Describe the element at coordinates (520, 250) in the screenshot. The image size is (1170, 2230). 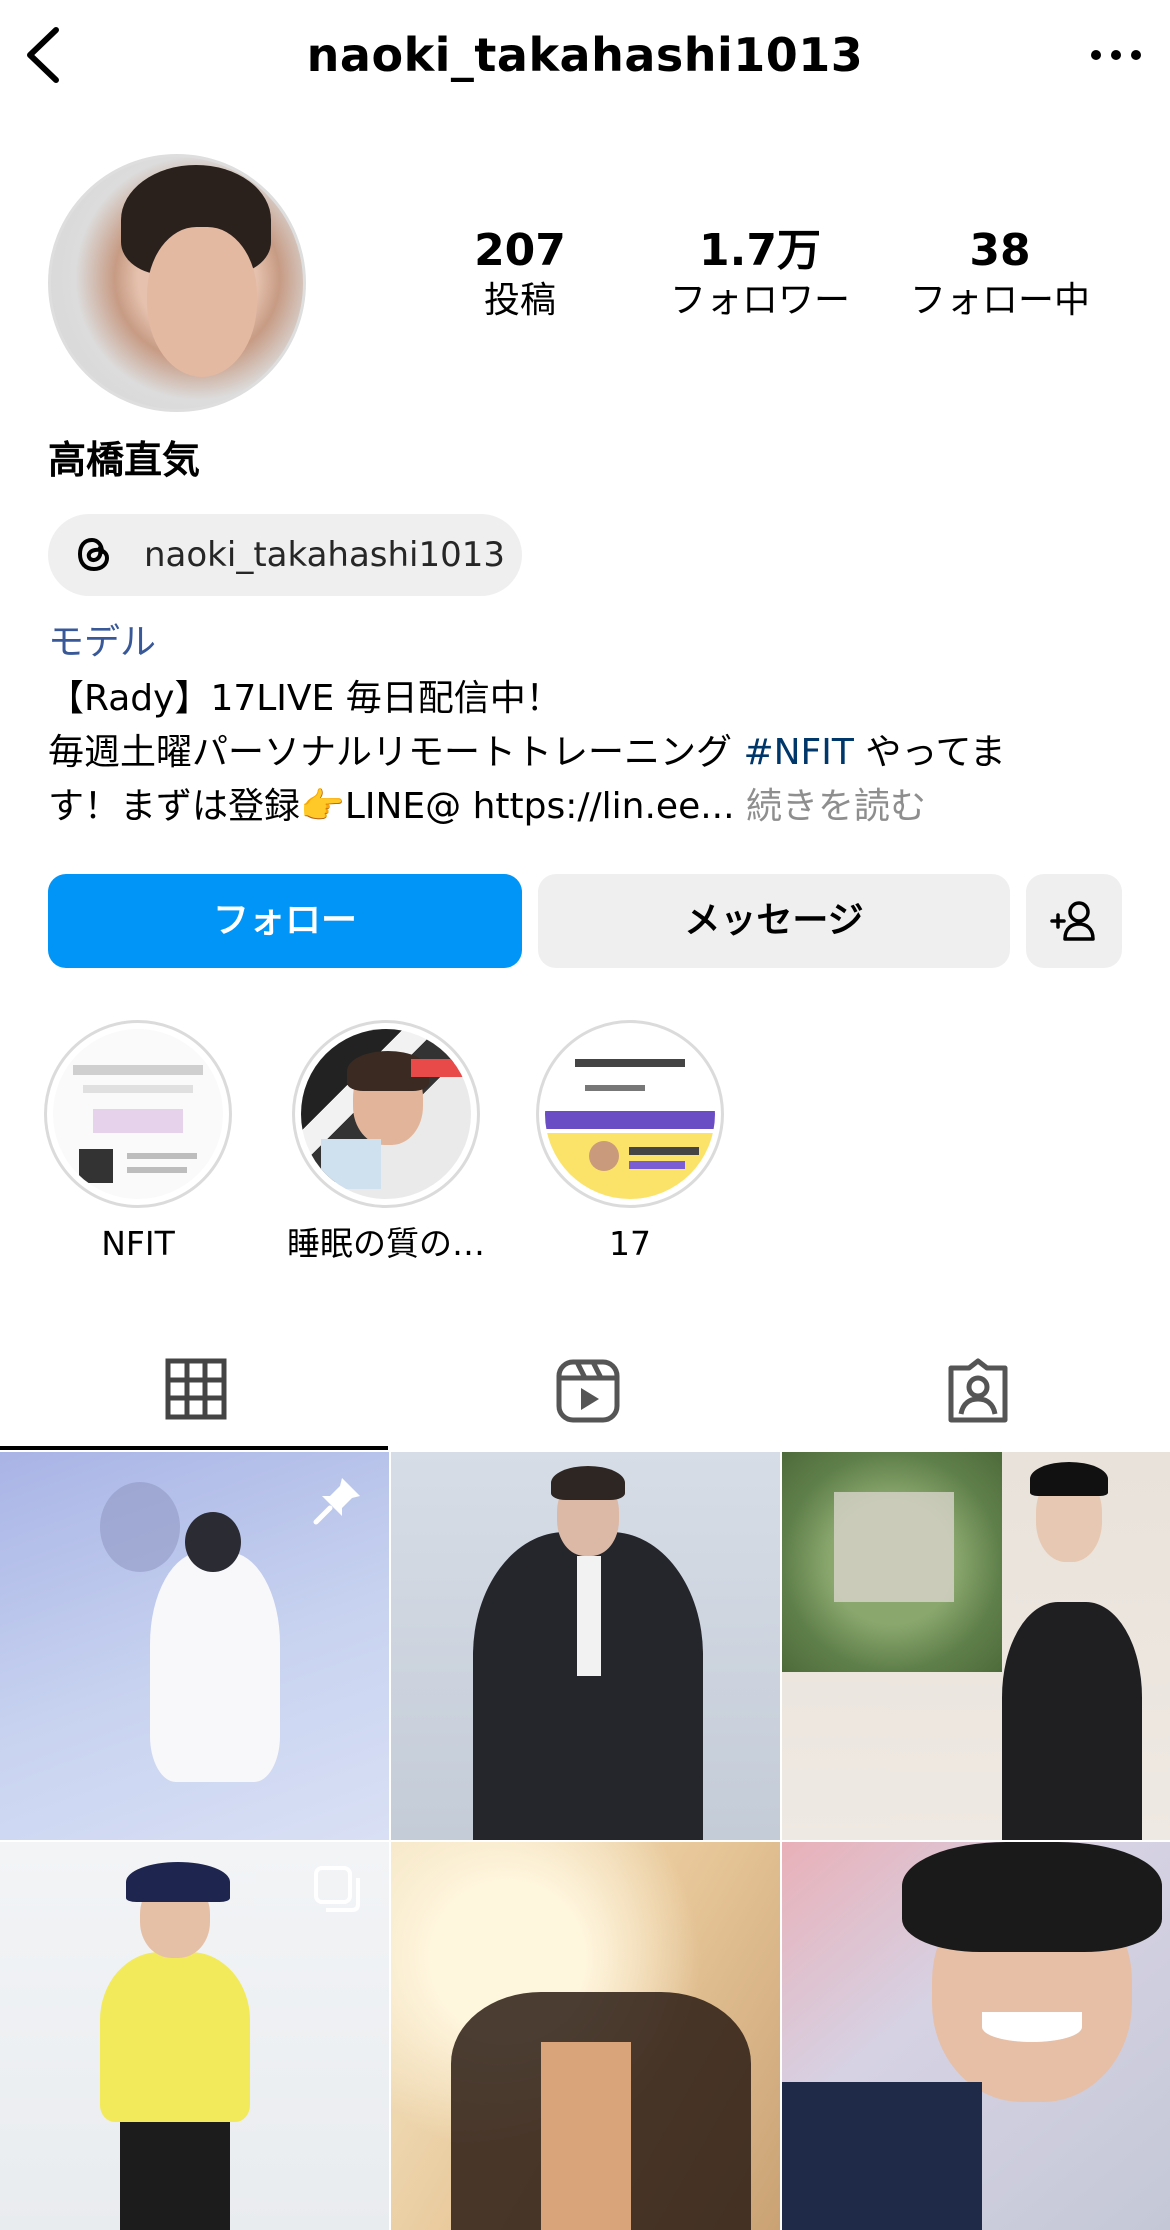
I see `stat-posts-count: 207` at that location.